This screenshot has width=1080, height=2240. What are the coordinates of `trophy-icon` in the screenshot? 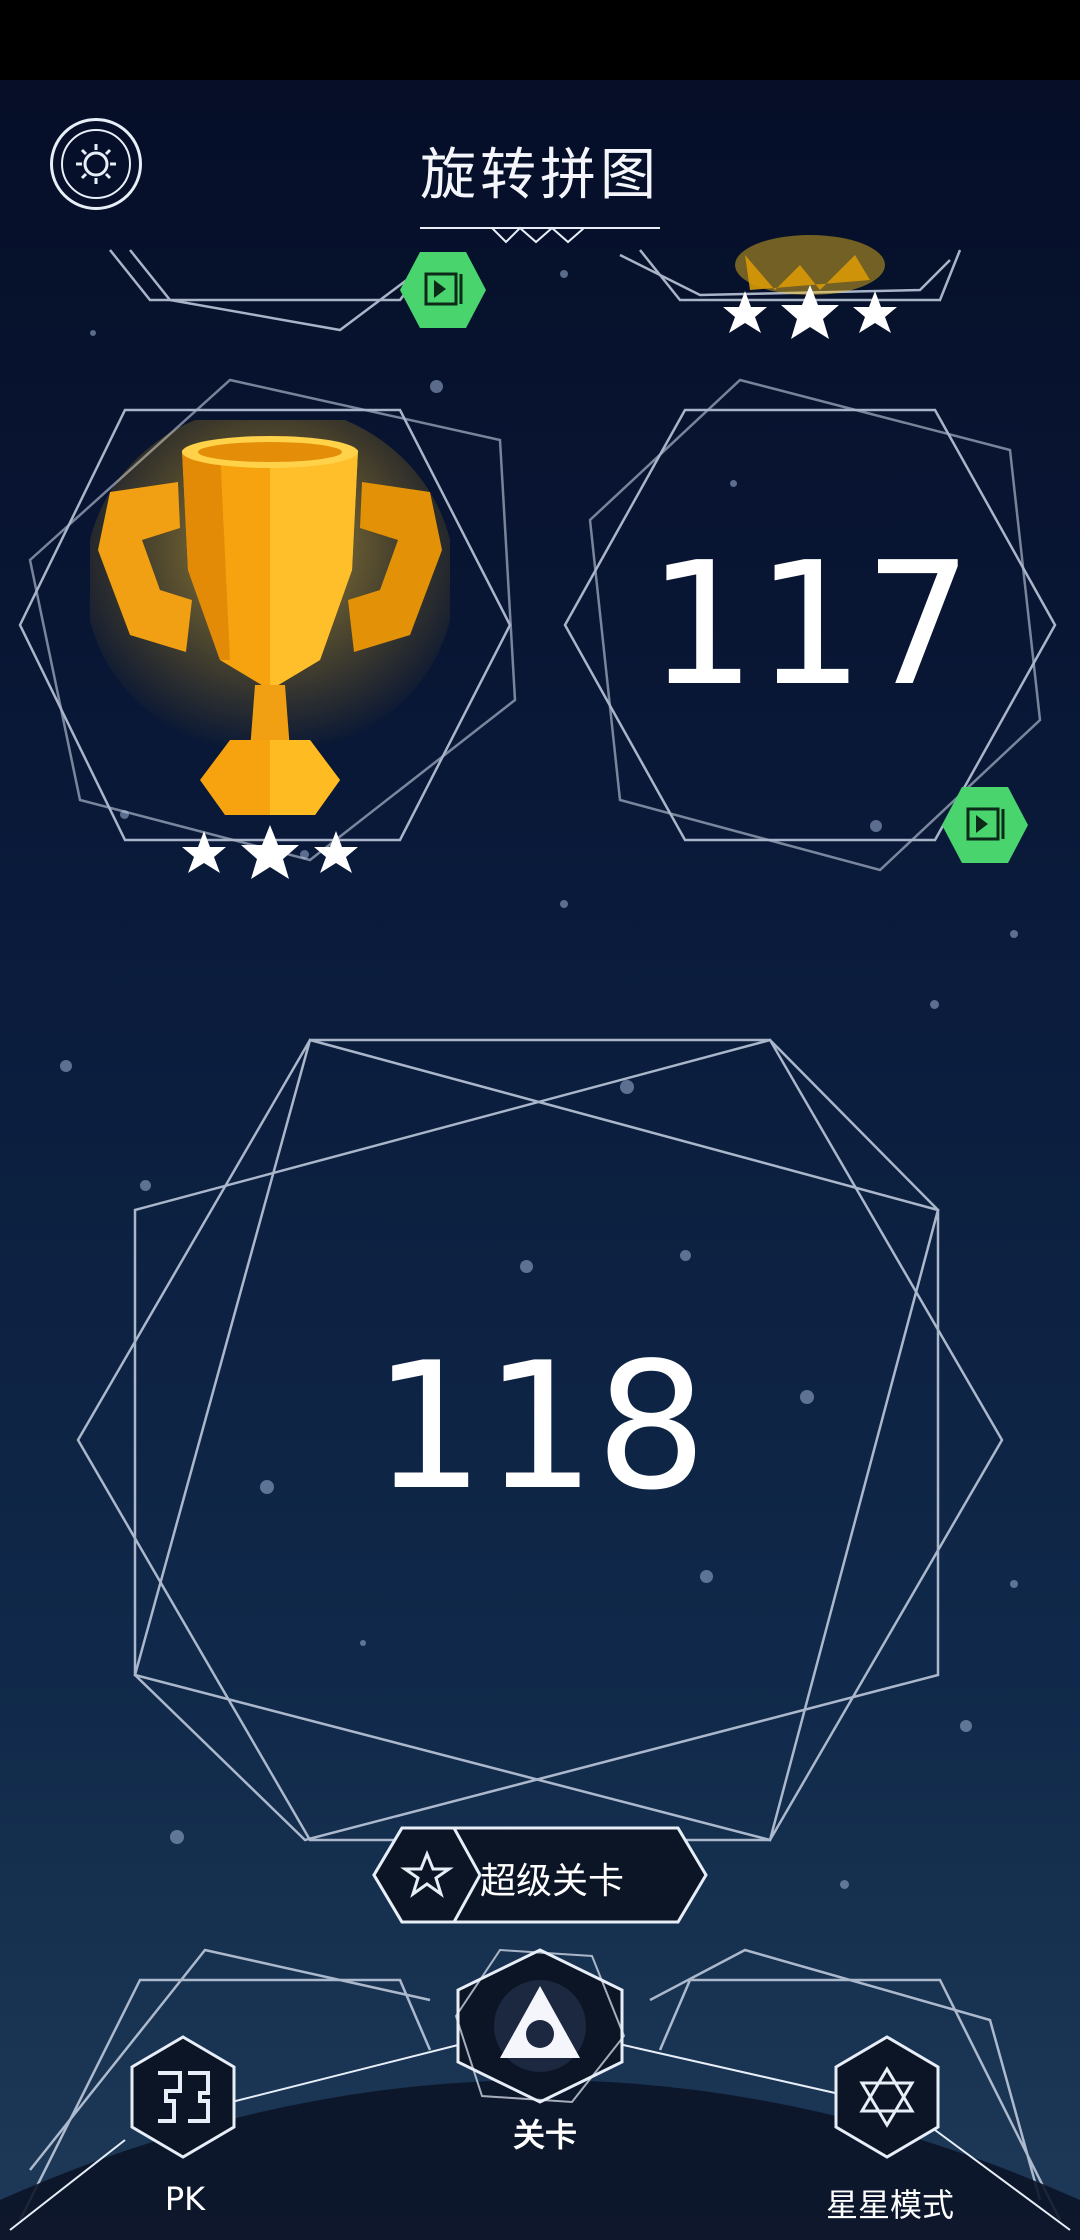 It's located at (270, 617).